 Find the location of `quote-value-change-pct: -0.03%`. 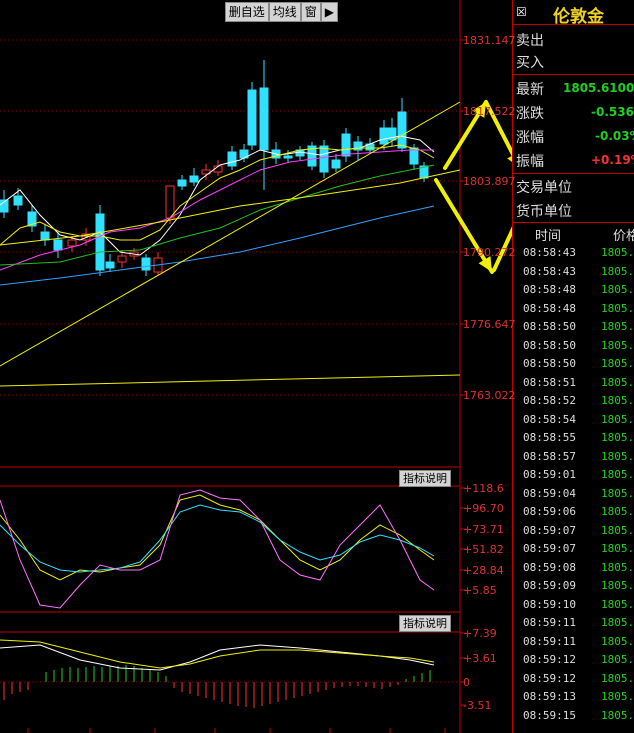

quote-value-change-pct: -0.03% is located at coordinates (614, 136).